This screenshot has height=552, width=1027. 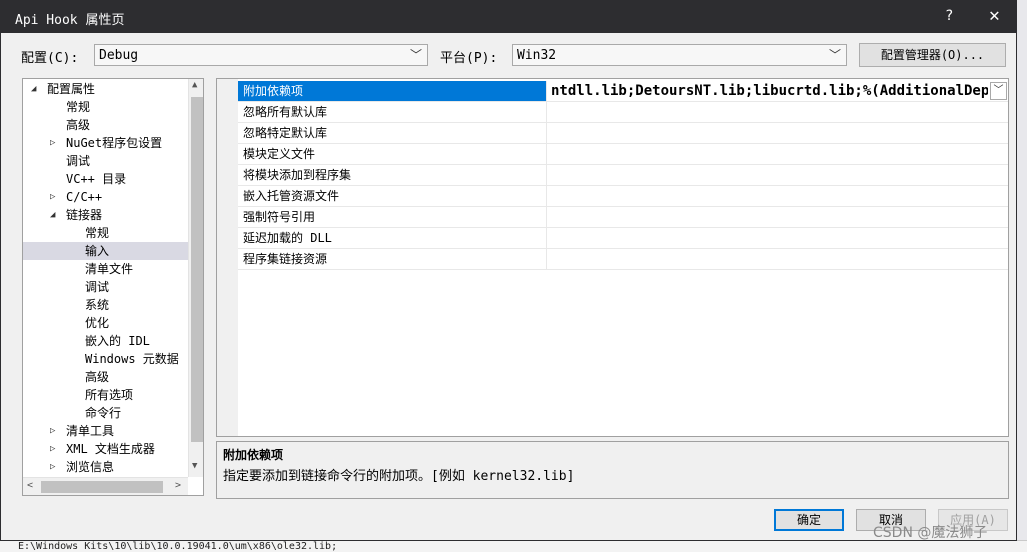 I want to click on property-name: 嵌入托管资源文件, so click(x=392, y=196).